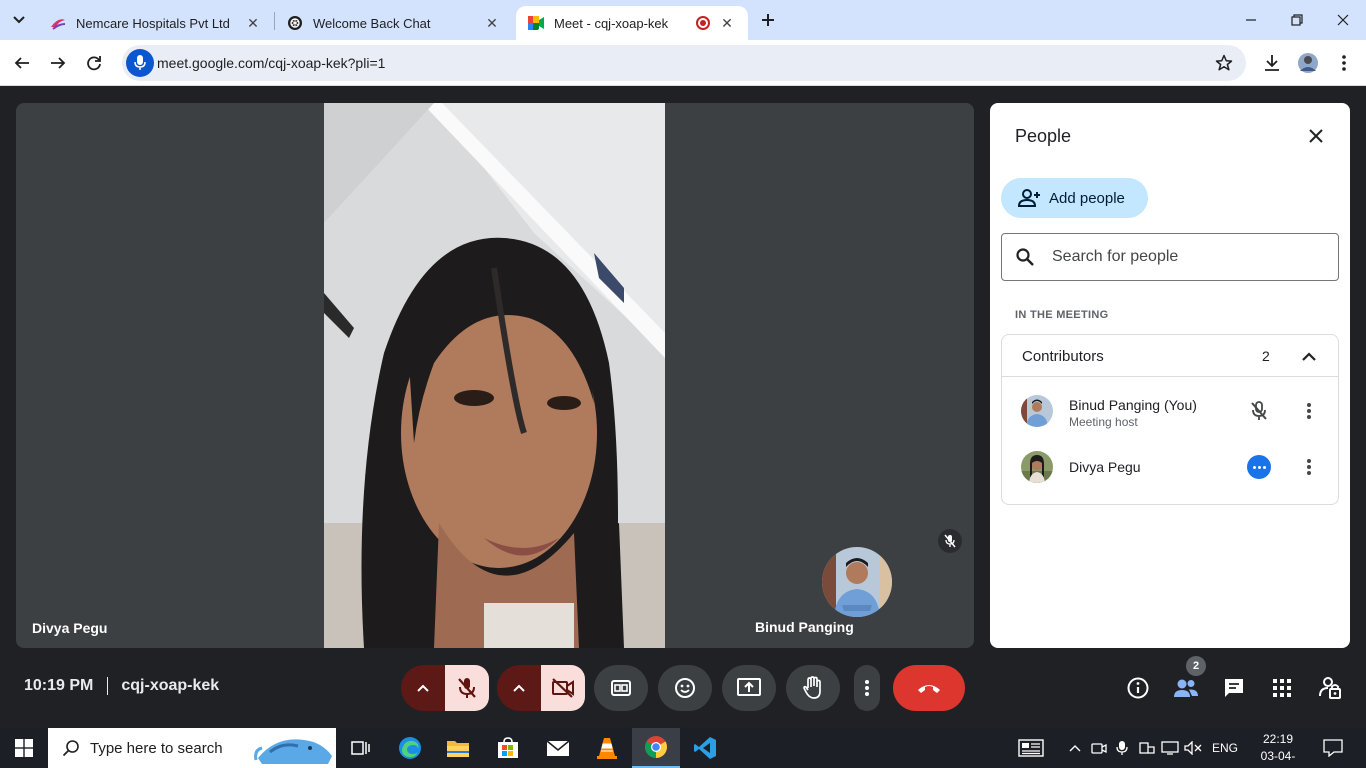  What do you see at coordinates (1225, 748) in the screenshot?
I see `input-language: ENG` at bounding box center [1225, 748].